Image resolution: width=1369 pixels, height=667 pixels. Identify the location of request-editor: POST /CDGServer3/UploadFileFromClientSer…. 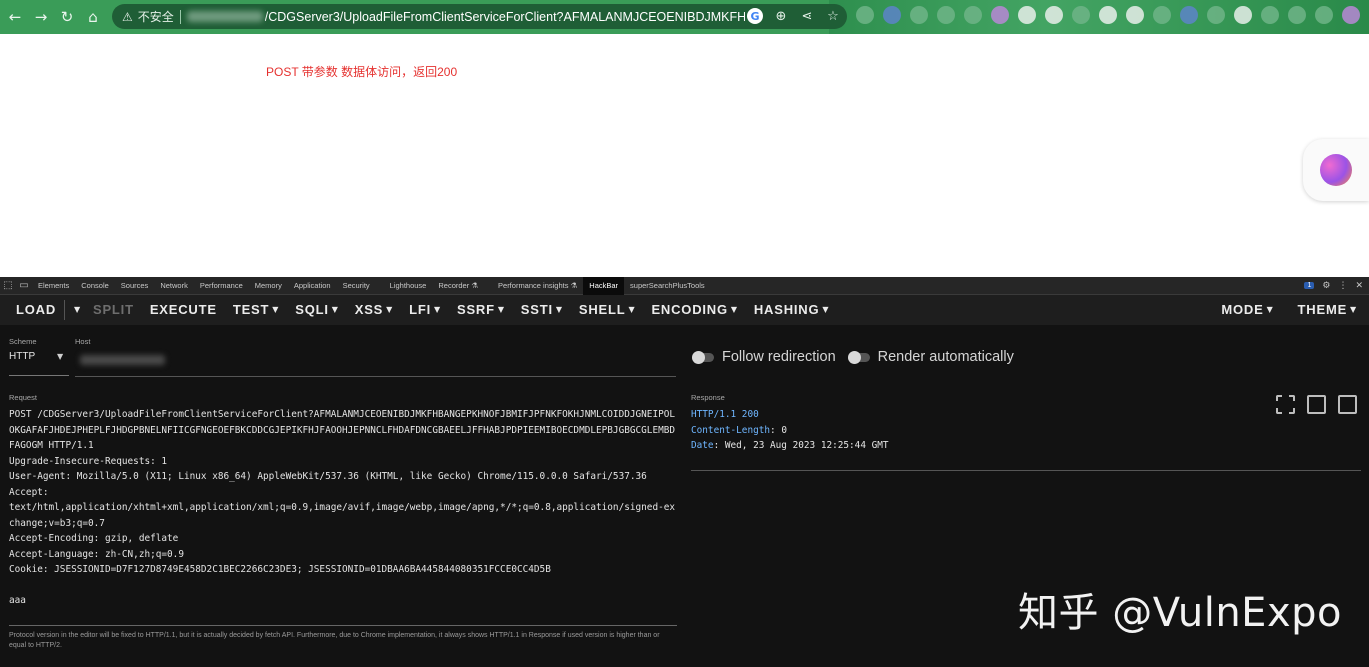
(343, 508).